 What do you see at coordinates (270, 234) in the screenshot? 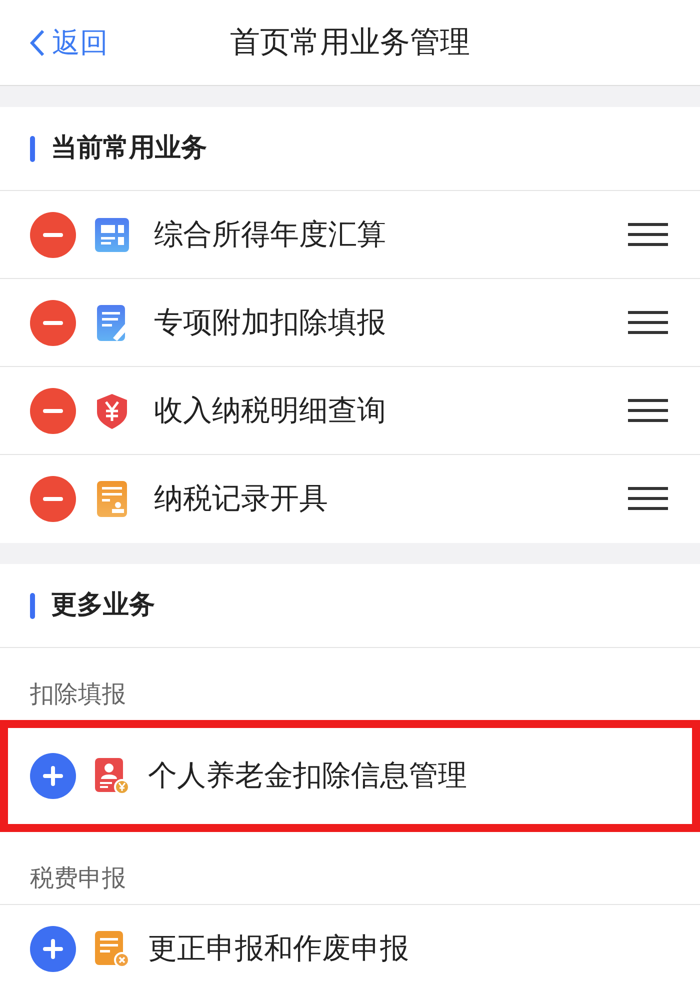
I see `service-label: 综合所得年度汇算` at bounding box center [270, 234].